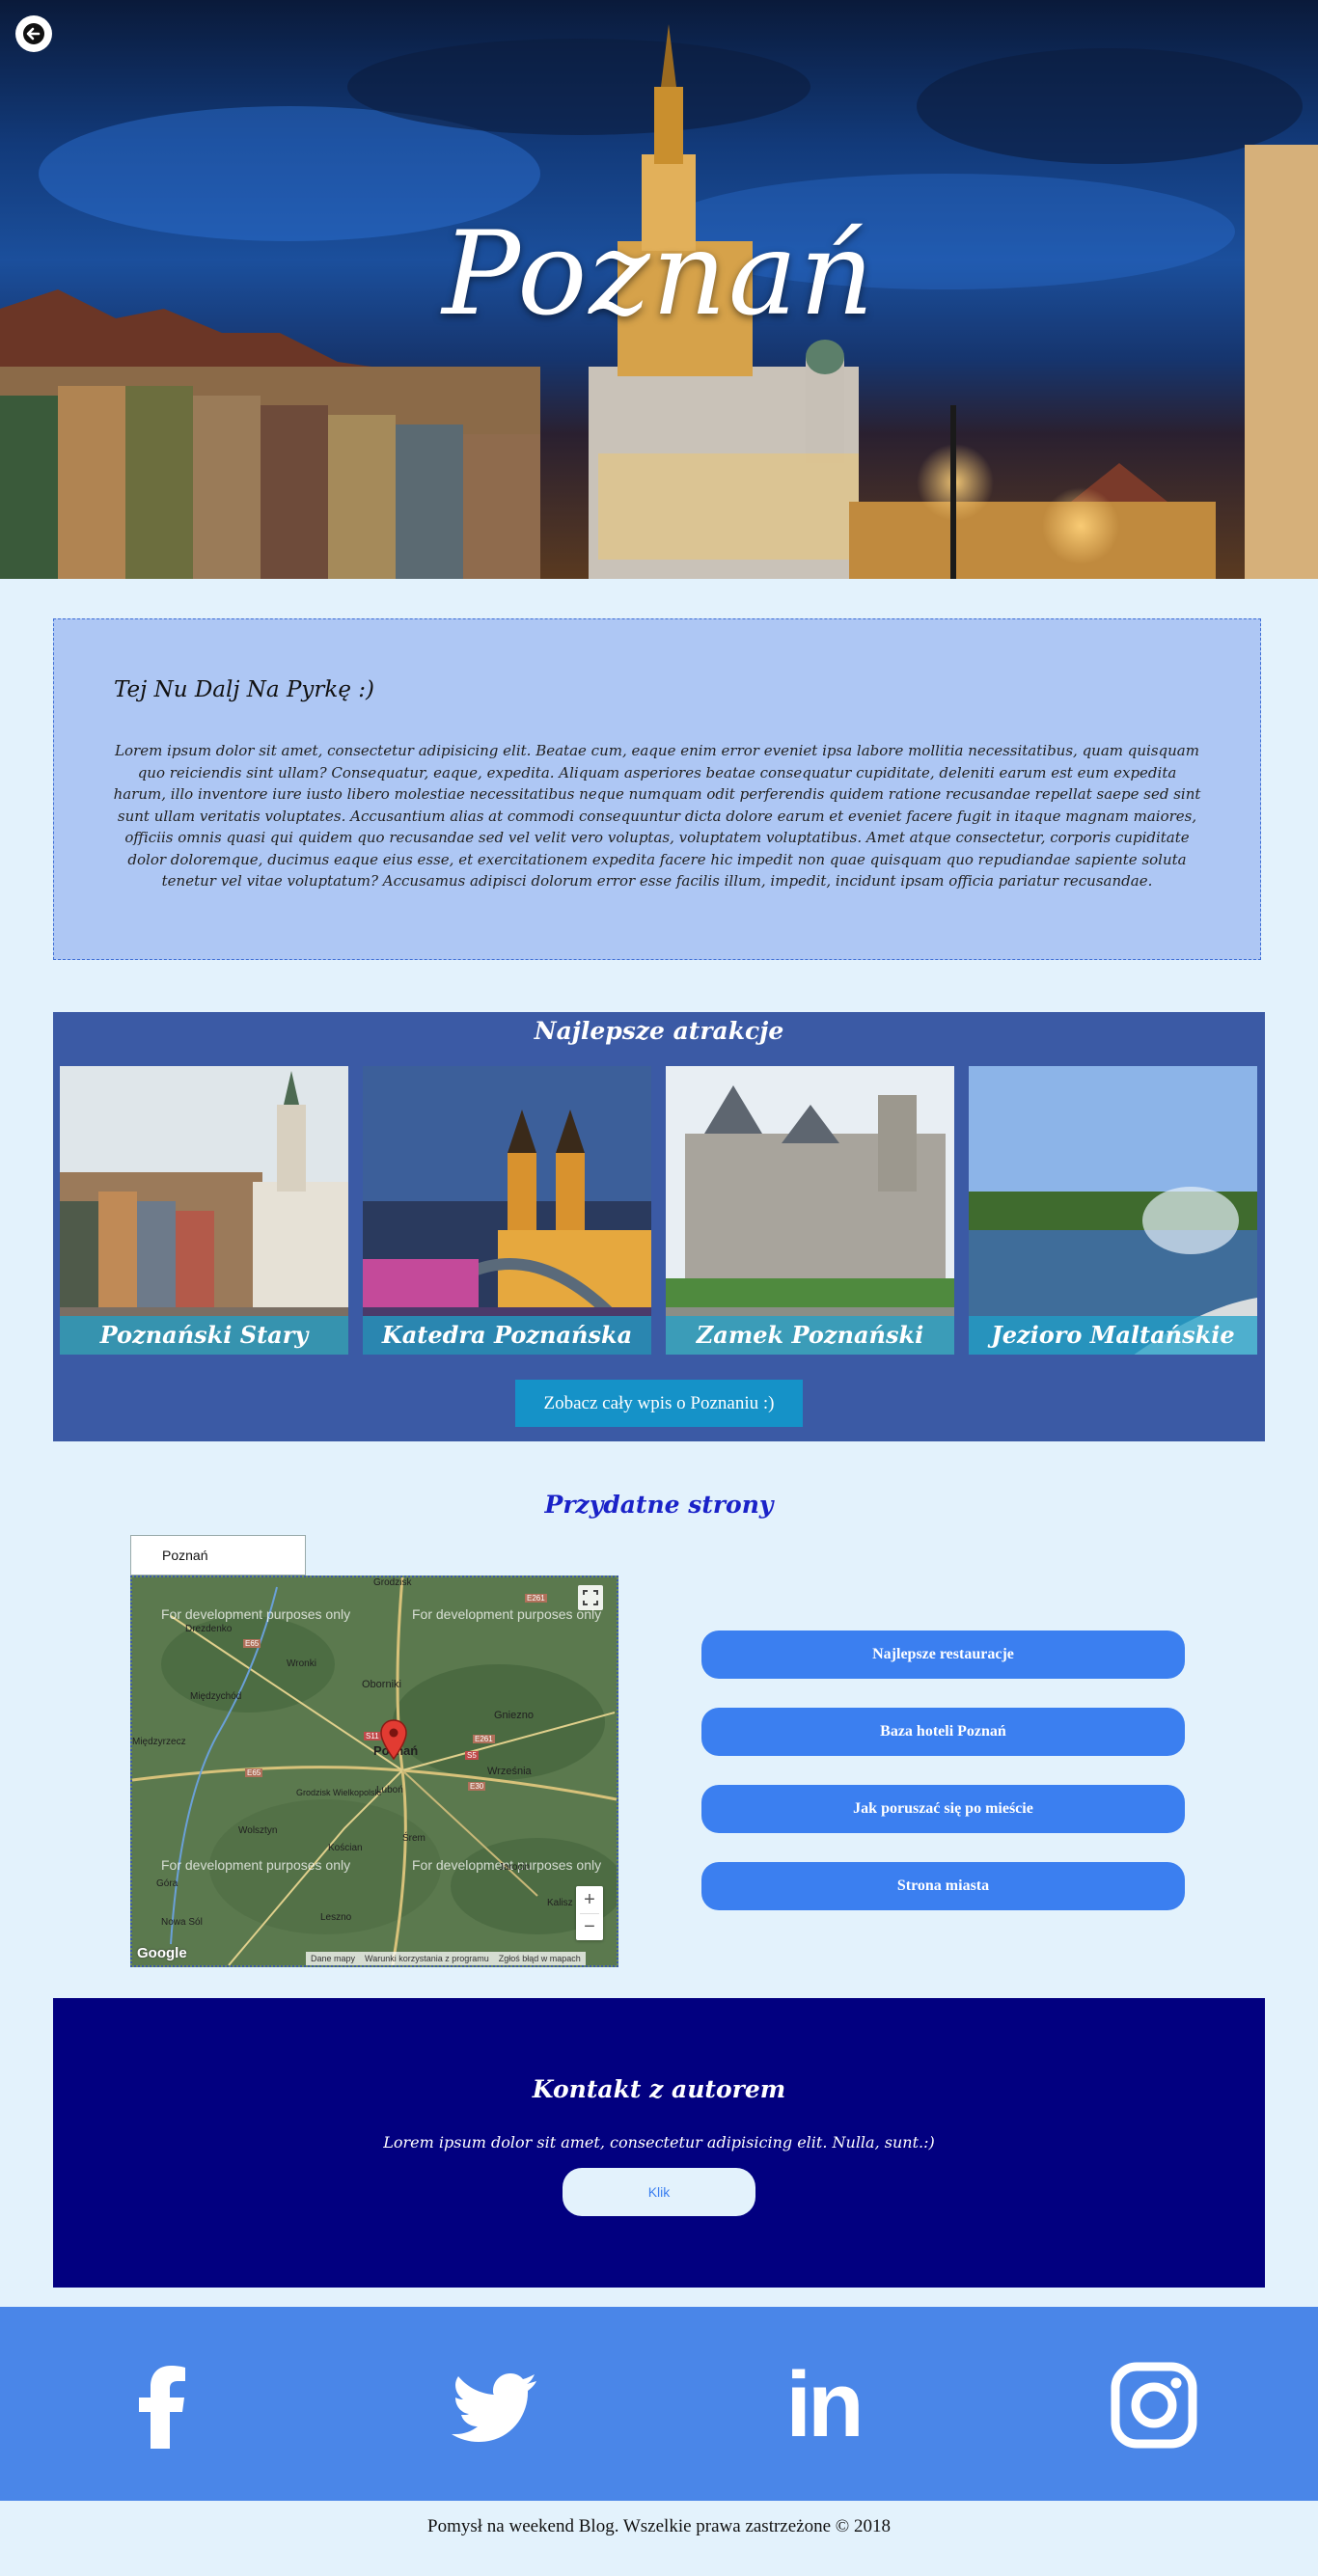 The image size is (1318, 2576). What do you see at coordinates (943, 1655) in the screenshot?
I see `link-restaurants-button: Najlepsze restauracje` at bounding box center [943, 1655].